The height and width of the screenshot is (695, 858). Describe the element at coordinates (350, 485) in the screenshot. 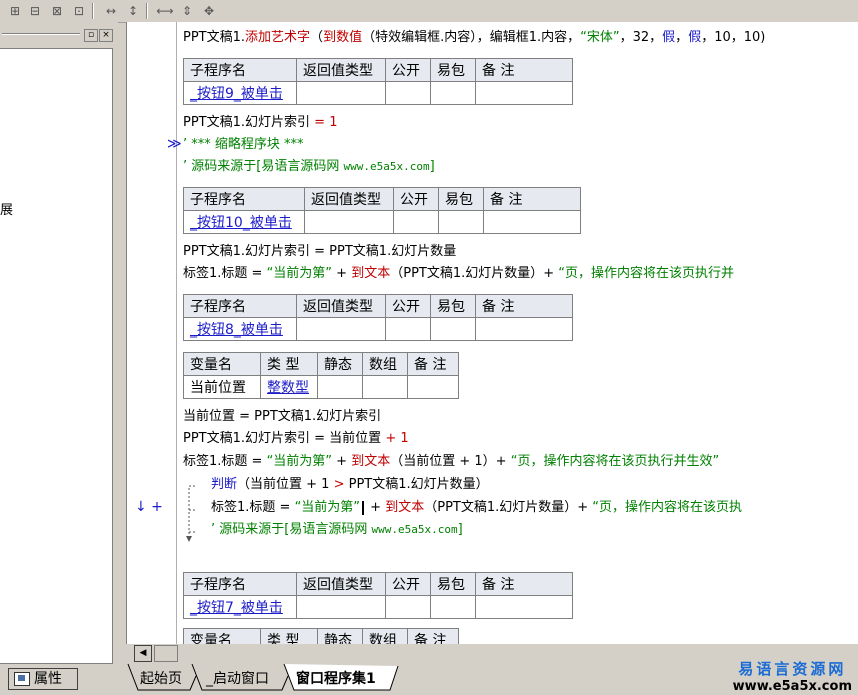

I see `code-line: 判断（当前位置 + 1 > PPT文稿1.幻灯片数量）` at that location.